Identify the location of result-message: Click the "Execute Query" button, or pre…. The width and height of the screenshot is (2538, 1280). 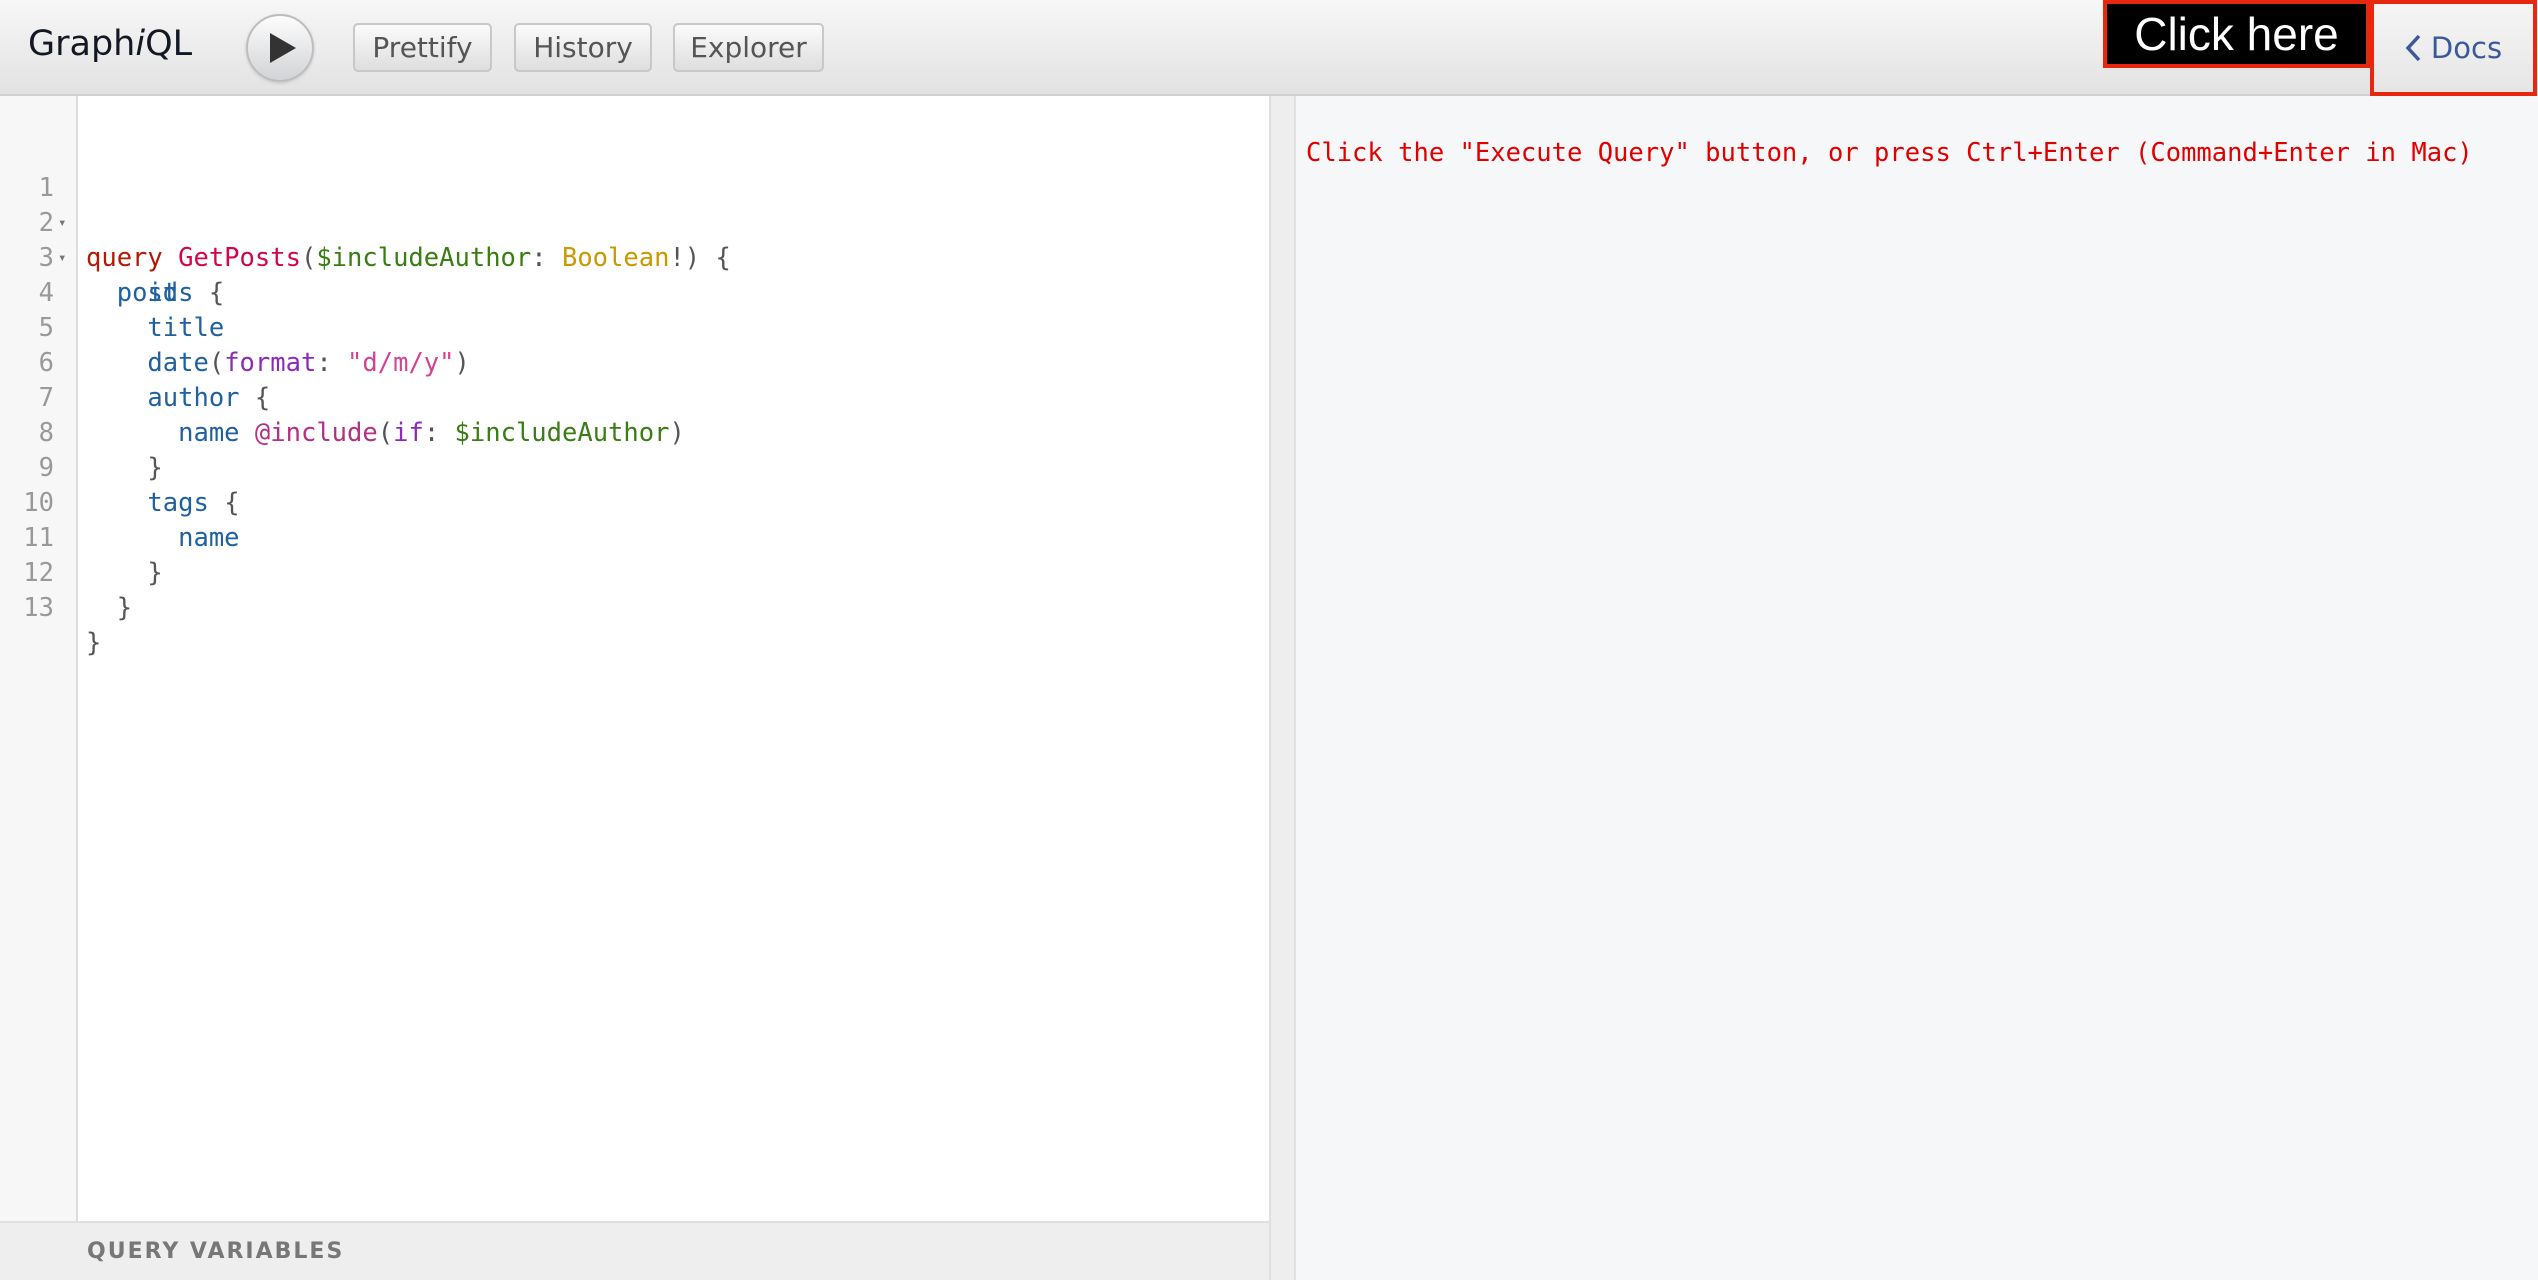
(1889, 153).